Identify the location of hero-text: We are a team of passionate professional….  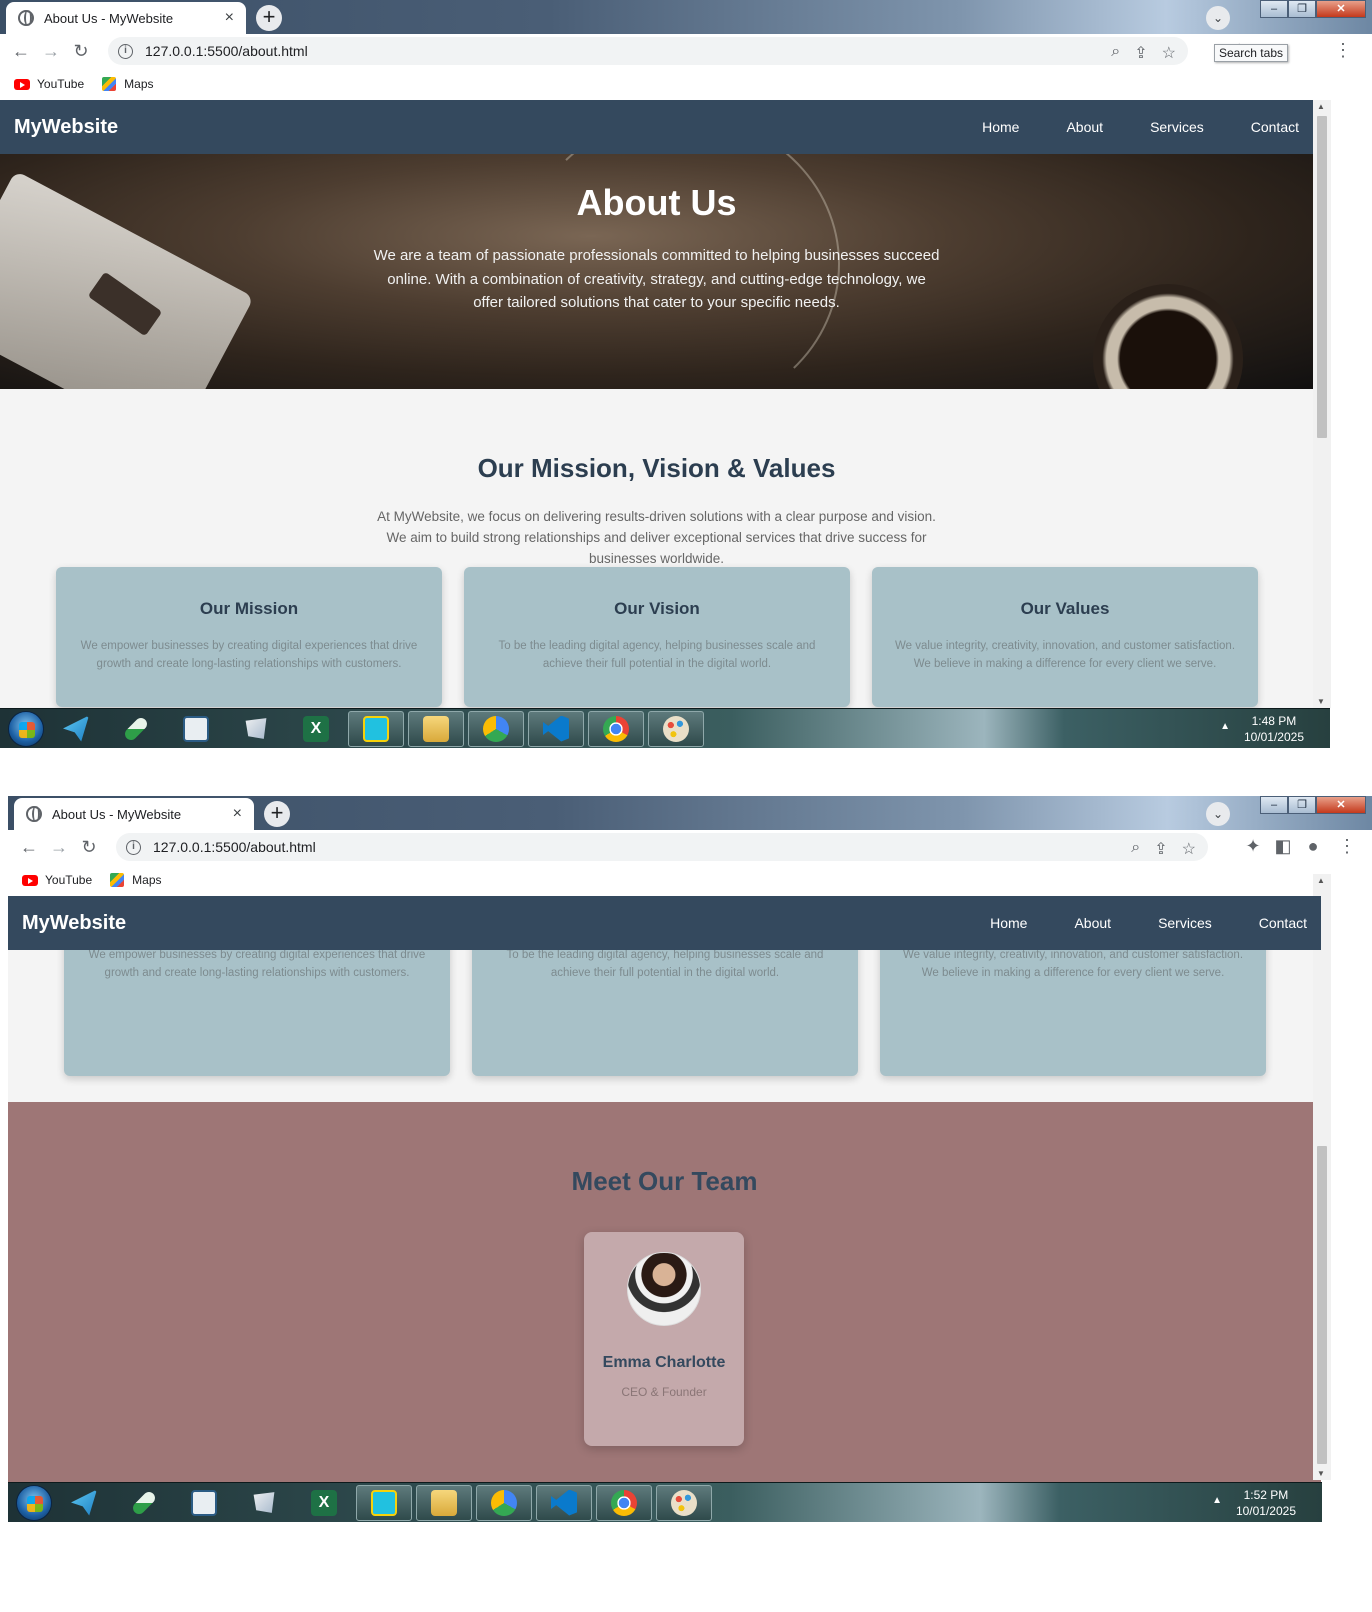
(656, 279).